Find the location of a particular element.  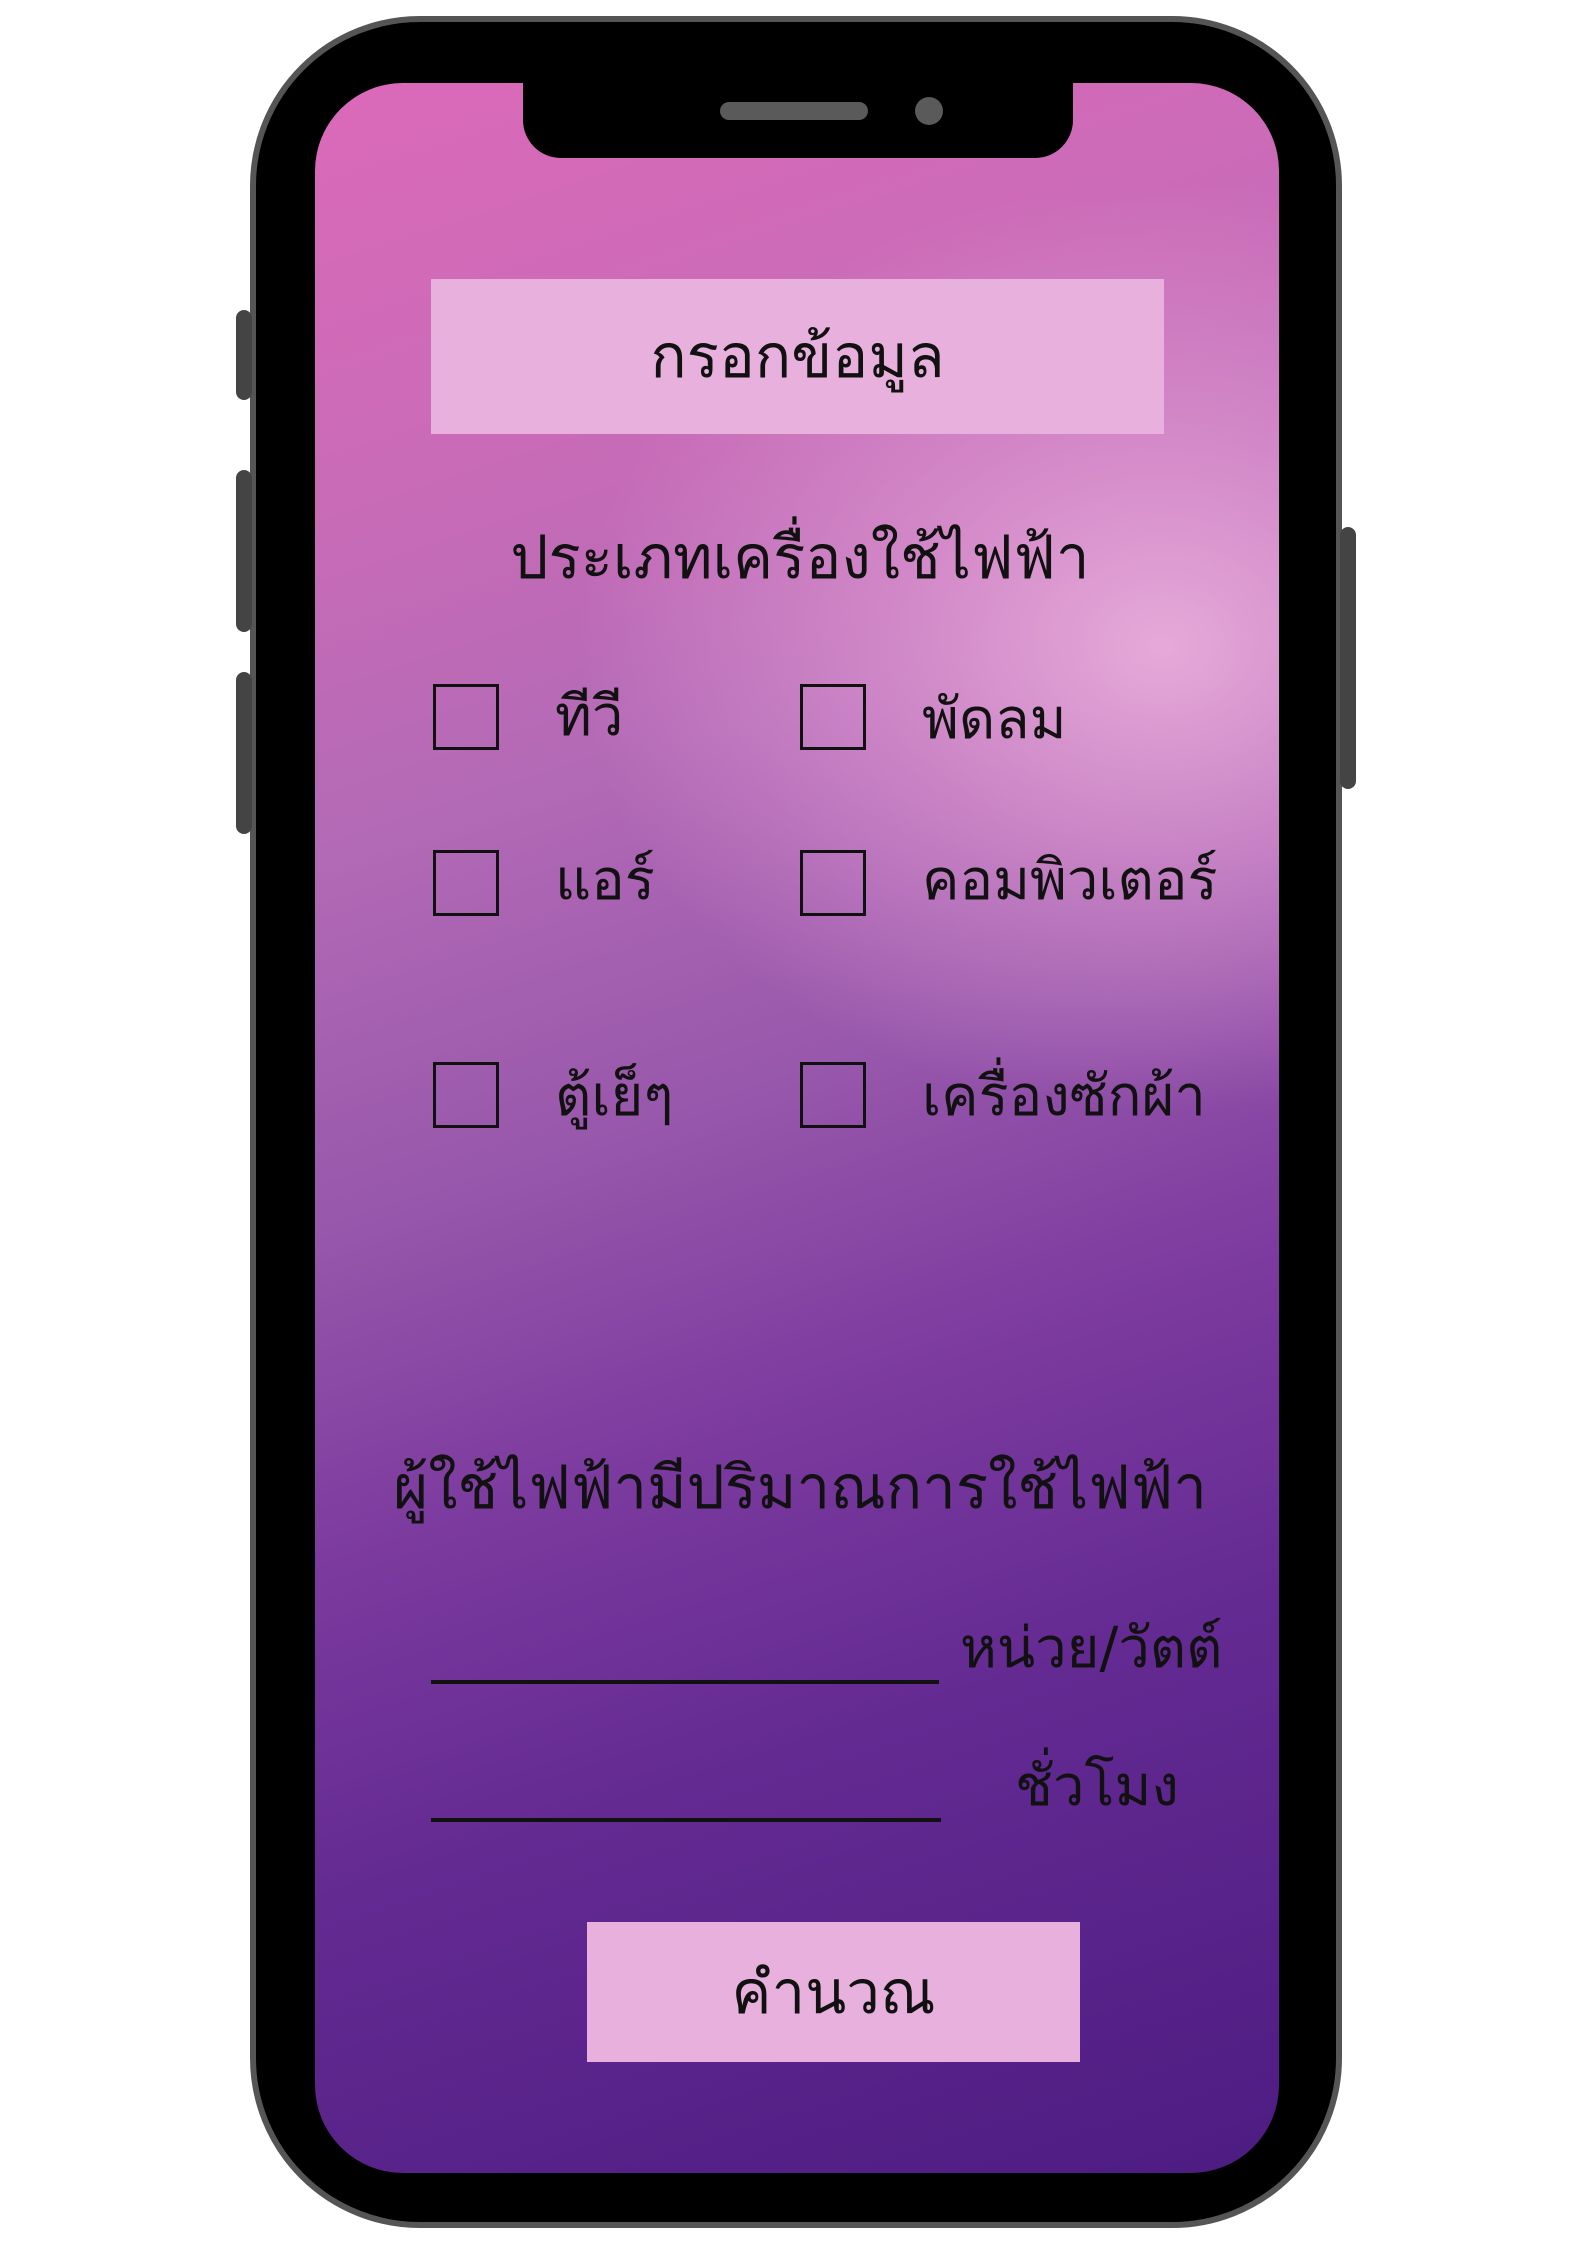

checkbox-label-fan: พัดลม is located at coordinates (994, 719).